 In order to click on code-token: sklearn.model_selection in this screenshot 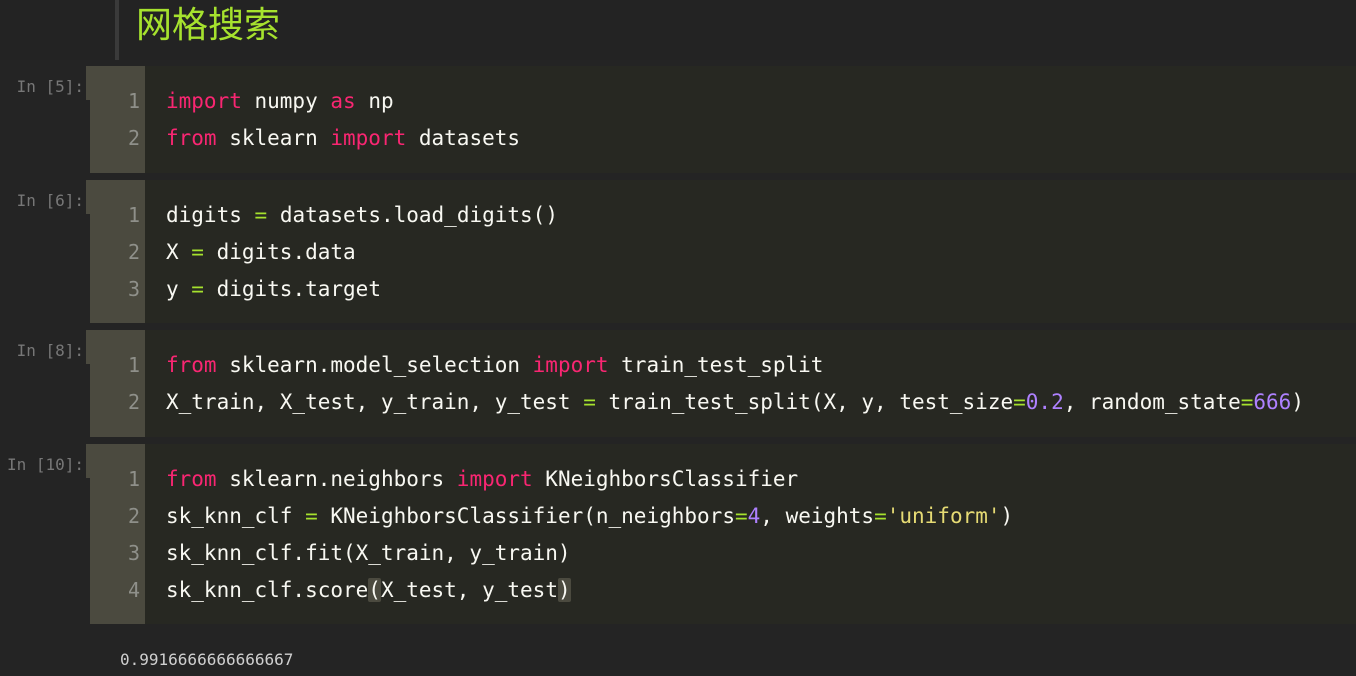, I will do `click(374, 365)`.